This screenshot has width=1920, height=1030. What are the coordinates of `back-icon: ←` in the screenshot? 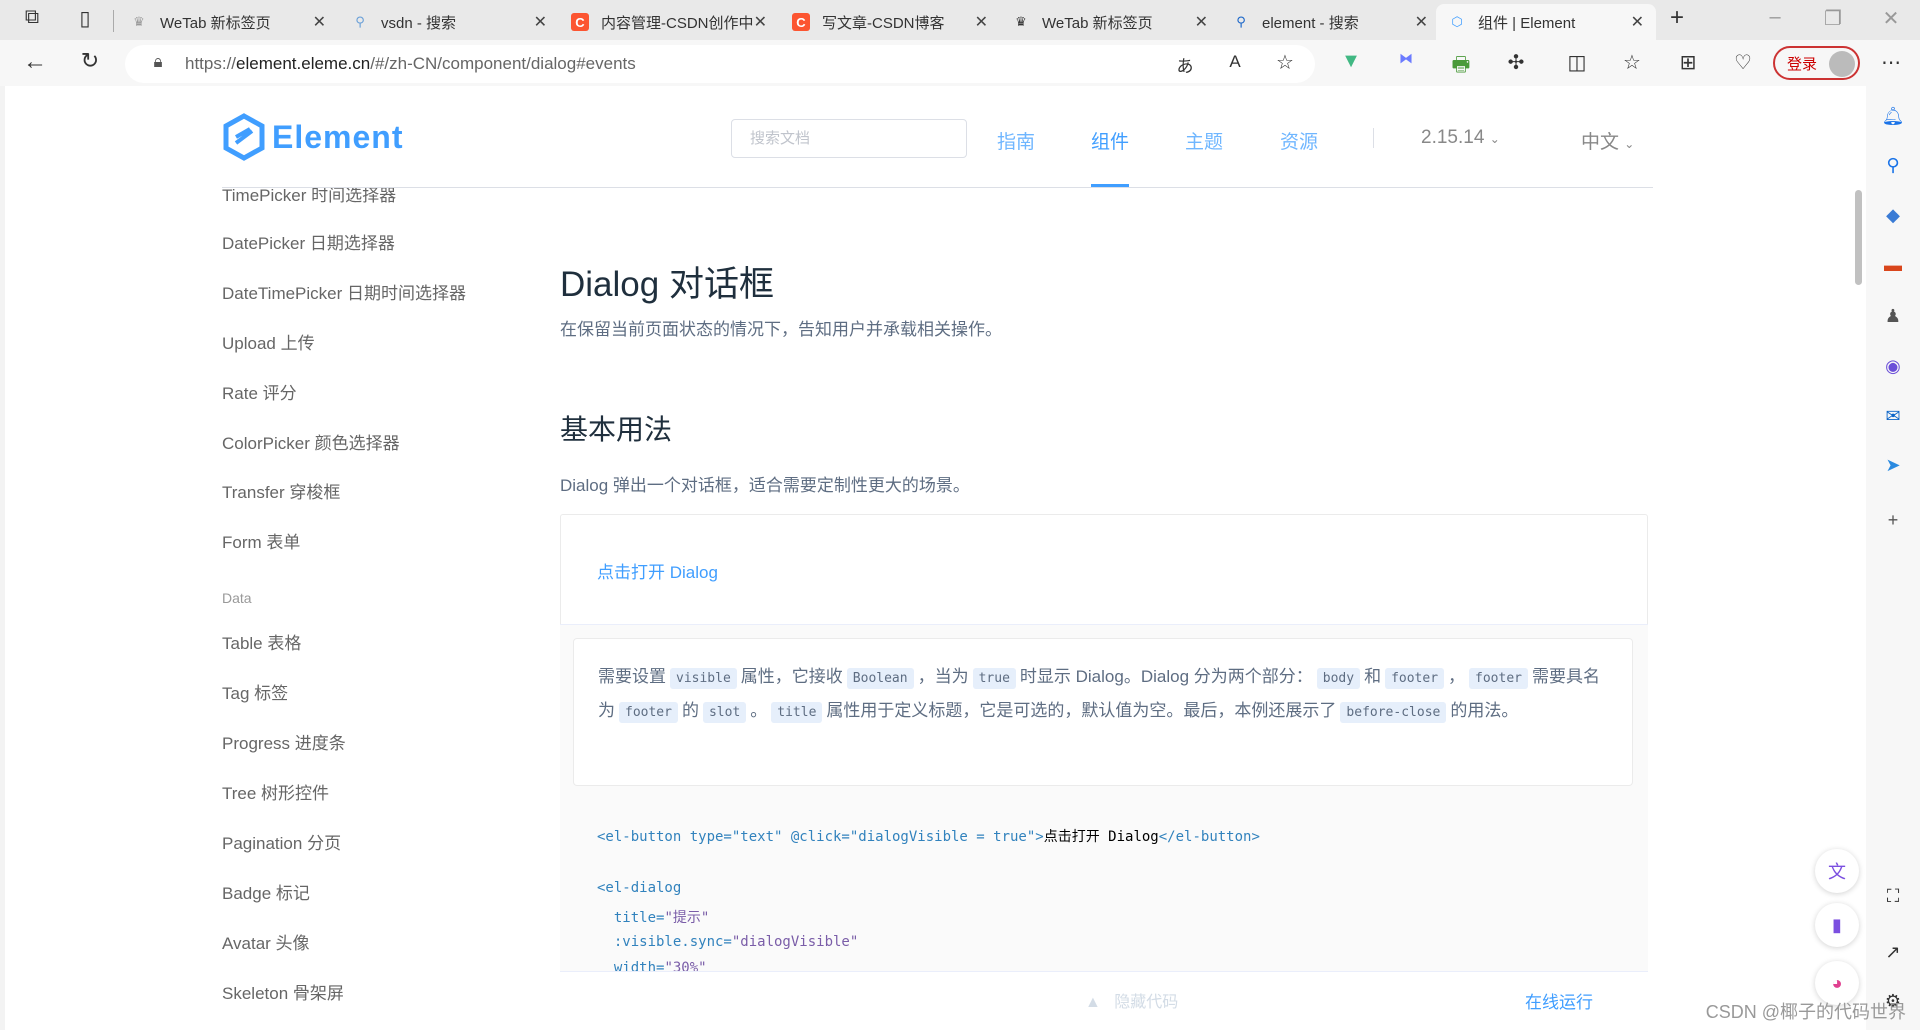 It's located at (35, 62).